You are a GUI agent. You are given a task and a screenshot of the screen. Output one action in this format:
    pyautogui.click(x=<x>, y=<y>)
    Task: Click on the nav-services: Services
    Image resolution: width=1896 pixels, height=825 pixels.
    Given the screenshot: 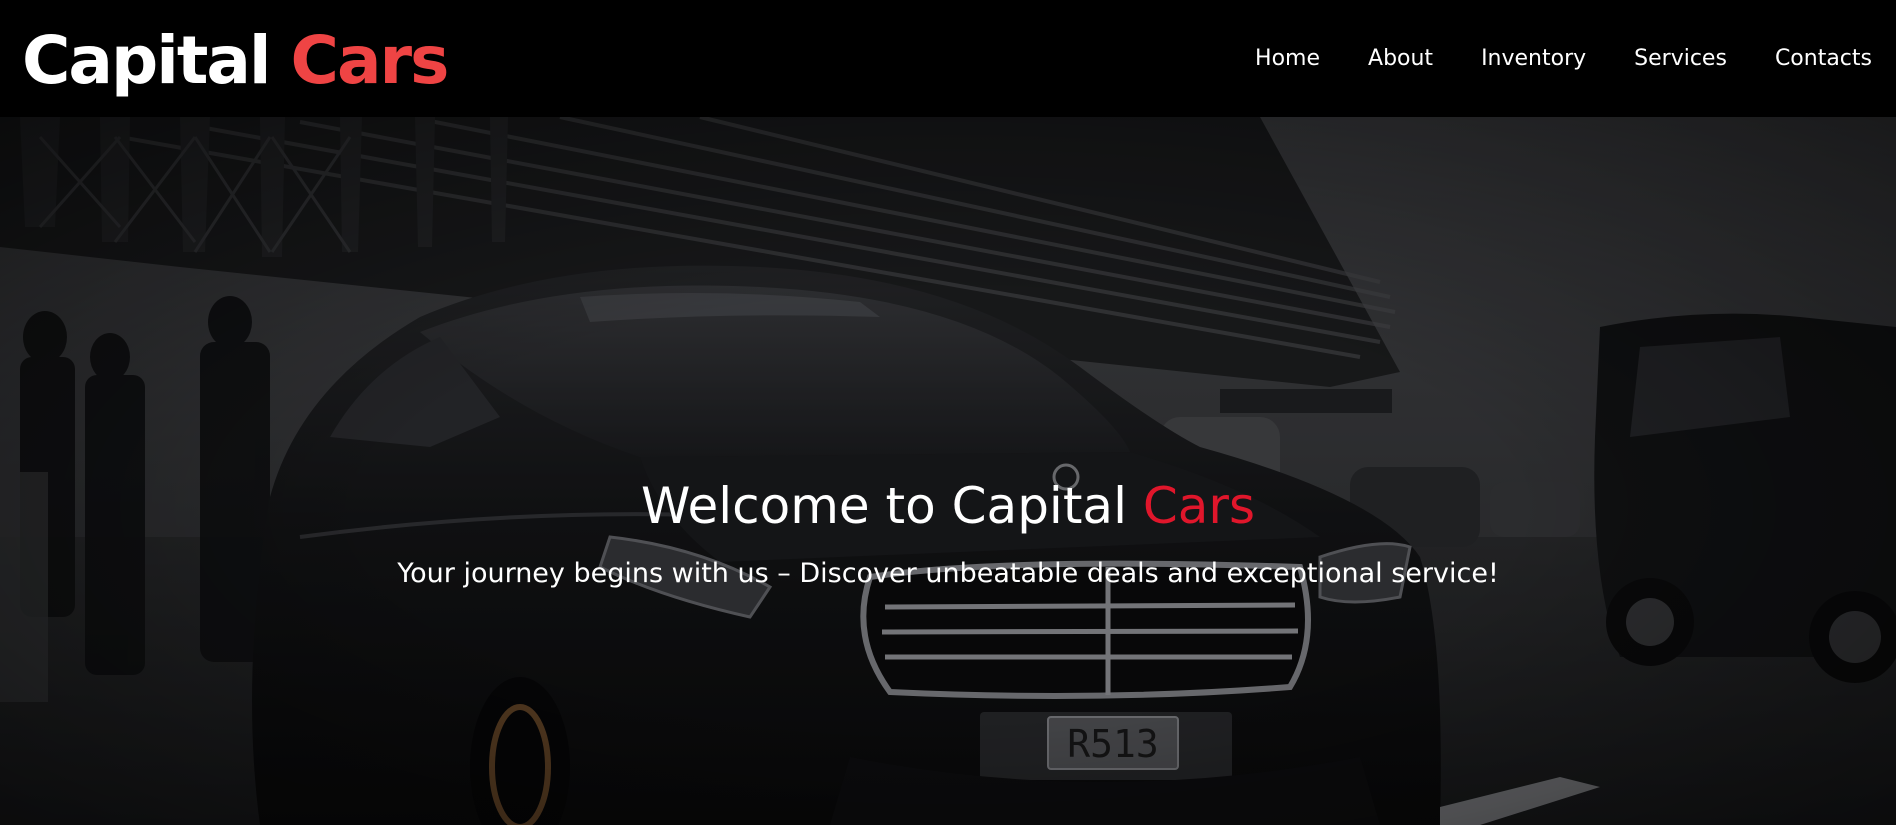 What is the action you would take?
    pyautogui.click(x=1680, y=59)
    